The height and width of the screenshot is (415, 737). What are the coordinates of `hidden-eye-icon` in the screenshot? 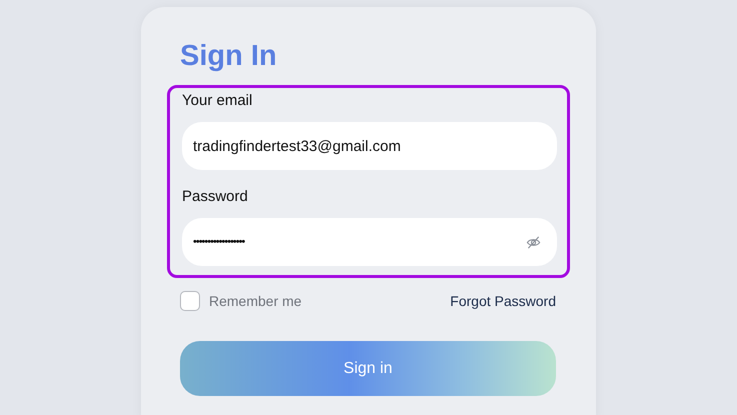 It's located at (533, 242).